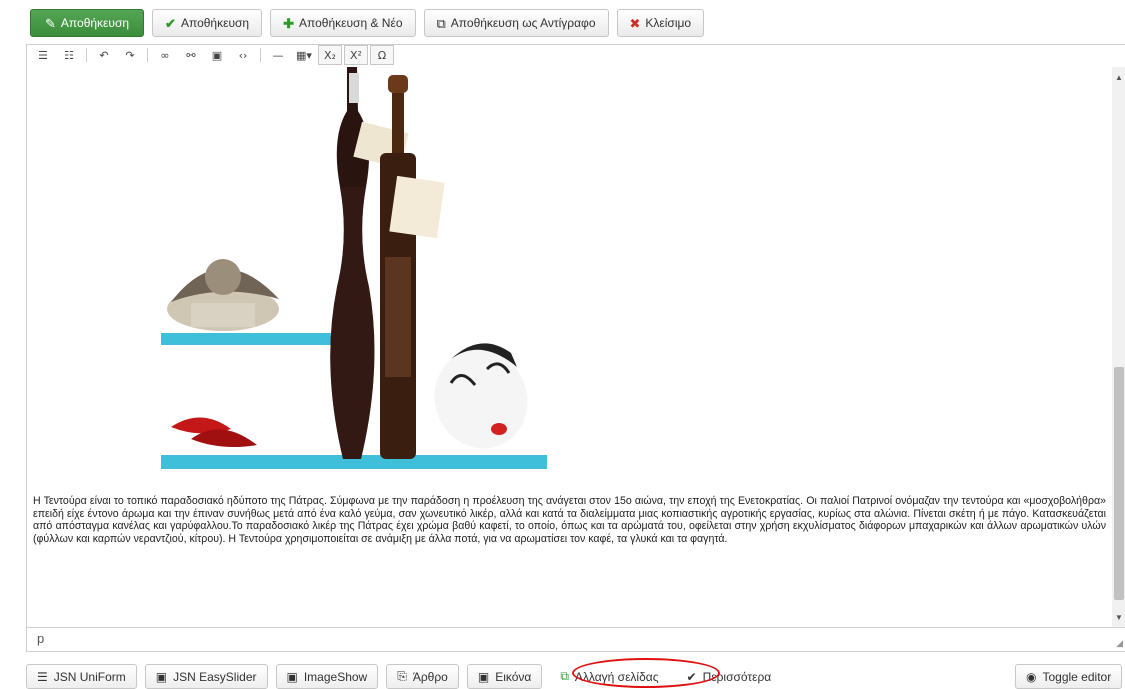 The width and height of the screenshot is (1125, 689). I want to click on code-icon: ‹›, so click(243, 55).